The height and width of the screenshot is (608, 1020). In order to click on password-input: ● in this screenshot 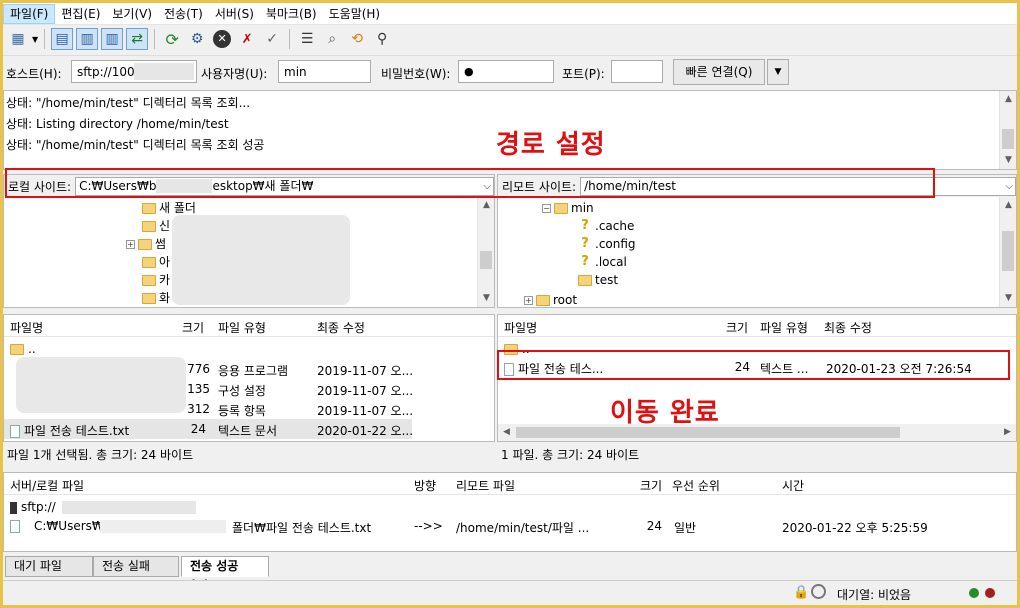, I will do `click(506, 71)`.